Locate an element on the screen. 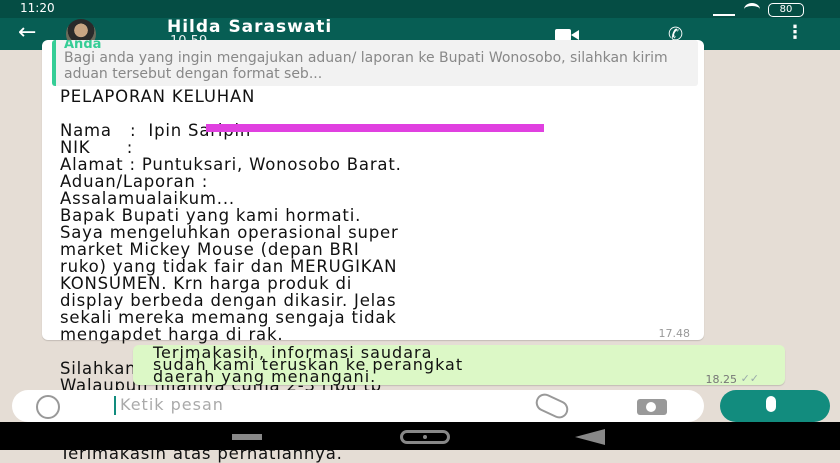  outgoing-message-time: 18.25 is located at coordinates (721, 379).